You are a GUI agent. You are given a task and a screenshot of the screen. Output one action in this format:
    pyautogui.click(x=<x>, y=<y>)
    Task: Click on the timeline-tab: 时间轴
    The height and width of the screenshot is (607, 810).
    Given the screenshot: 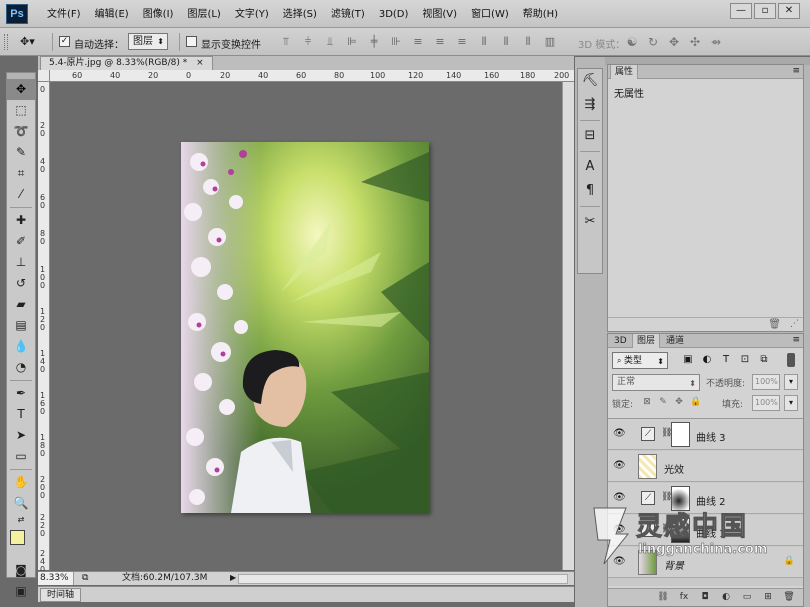 What is the action you would take?
    pyautogui.click(x=61, y=595)
    